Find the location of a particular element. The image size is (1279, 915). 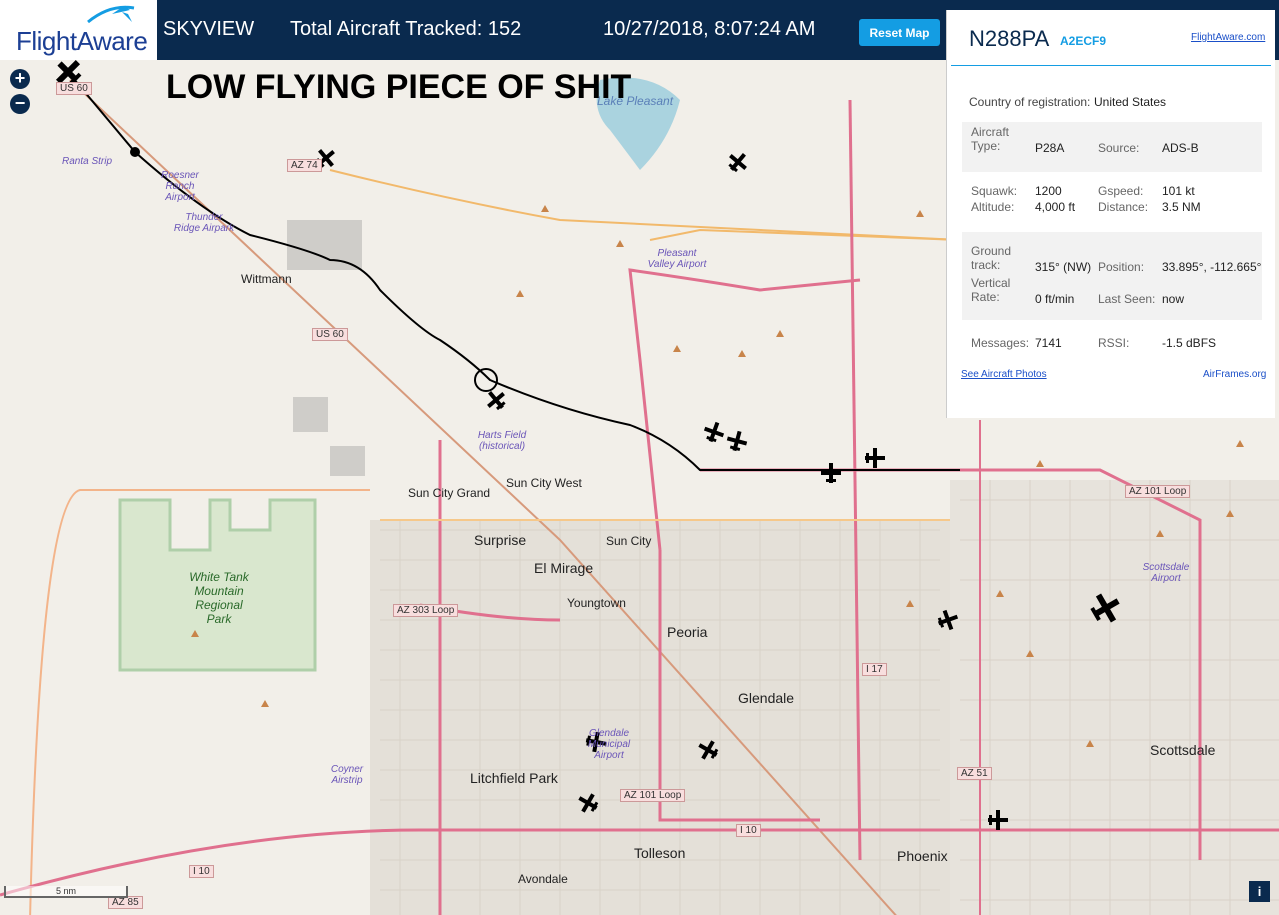

country-label: Country of registration: is located at coordinates (1030, 102).